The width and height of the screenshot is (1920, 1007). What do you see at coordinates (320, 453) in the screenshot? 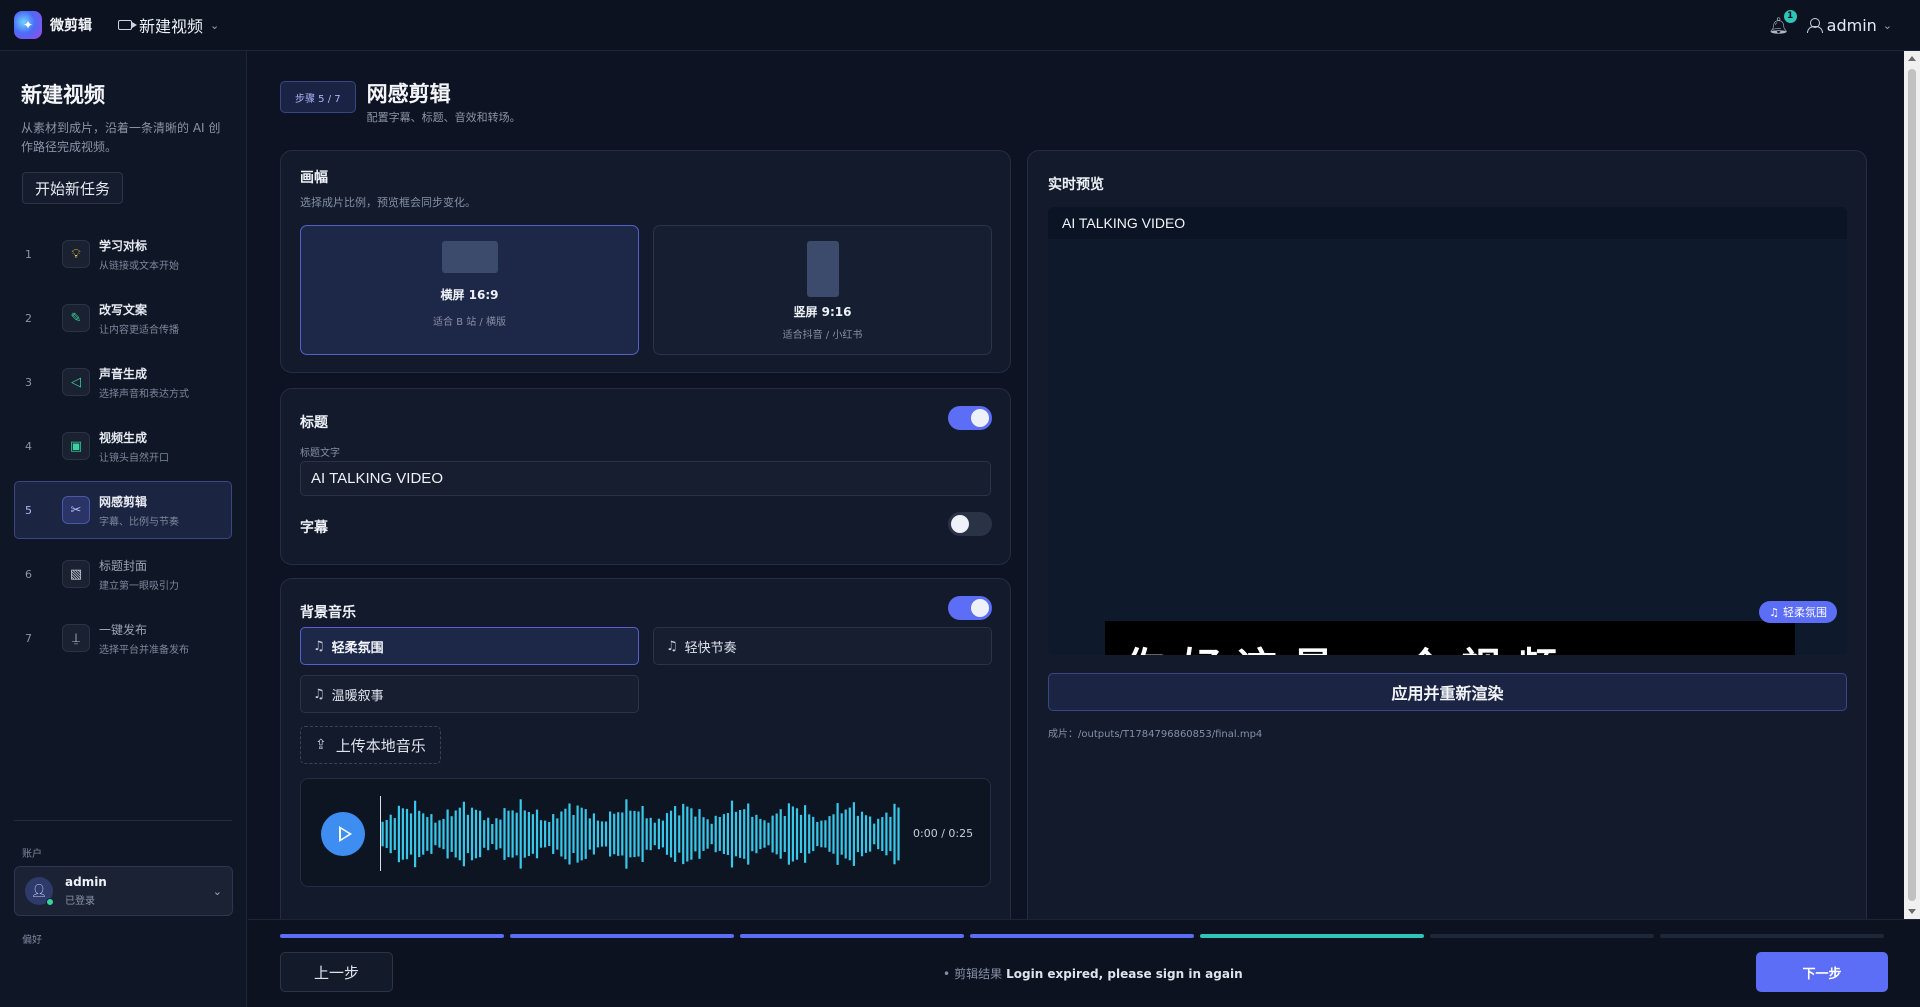
I see `title-field-label: 标题文字` at bounding box center [320, 453].